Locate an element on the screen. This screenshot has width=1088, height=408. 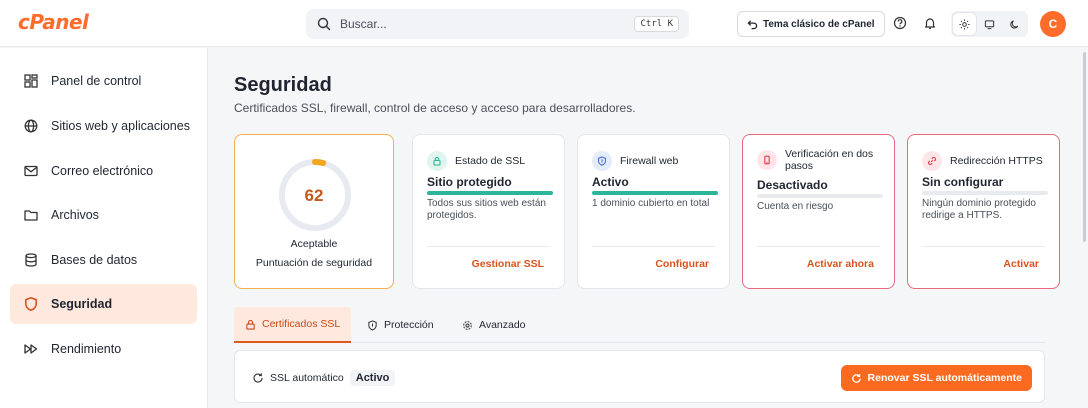
card-heading: Redirección HTTPS is located at coordinates (996, 161).